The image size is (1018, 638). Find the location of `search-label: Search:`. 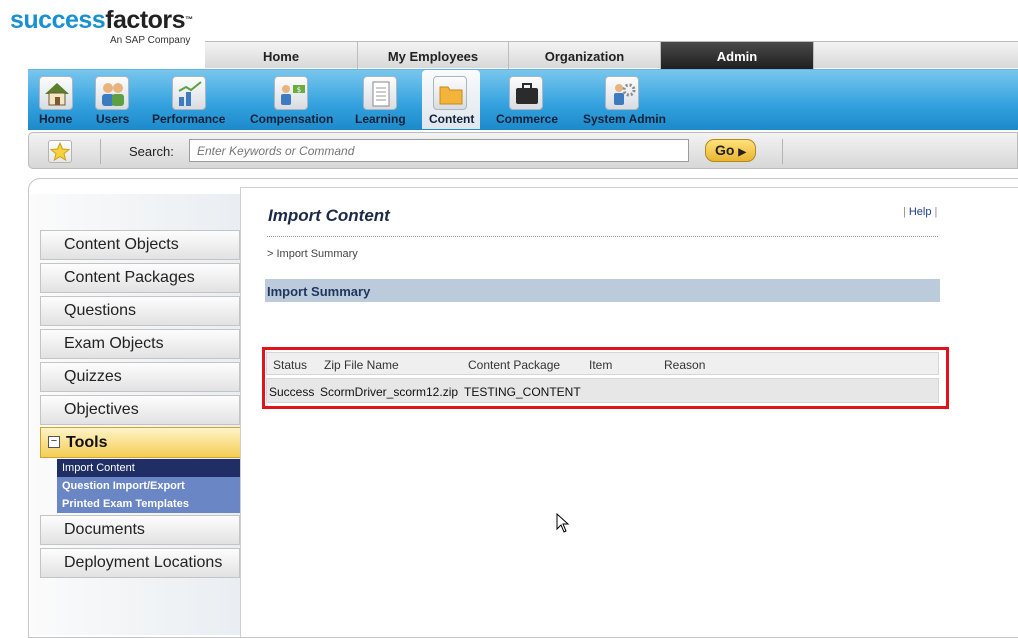

search-label: Search: is located at coordinates (151, 151).